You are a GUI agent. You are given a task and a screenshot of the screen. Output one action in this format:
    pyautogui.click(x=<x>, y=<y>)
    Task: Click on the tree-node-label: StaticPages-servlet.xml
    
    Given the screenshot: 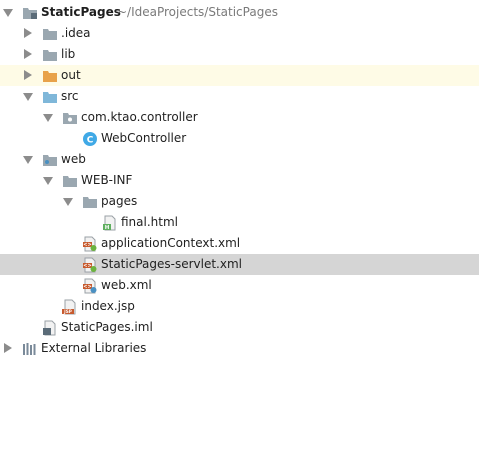 What is the action you would take?
    pyautogui.click(x=171, y=264)
    